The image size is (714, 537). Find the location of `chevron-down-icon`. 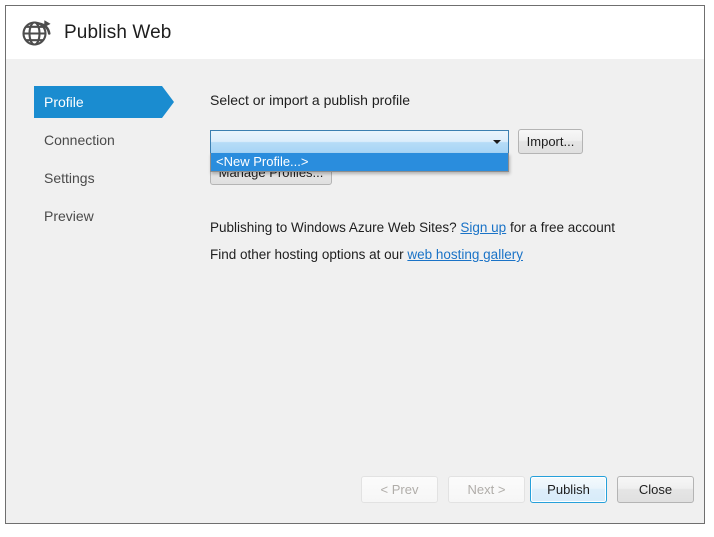

chevron-down-icon is located at coordinates (497, 142).